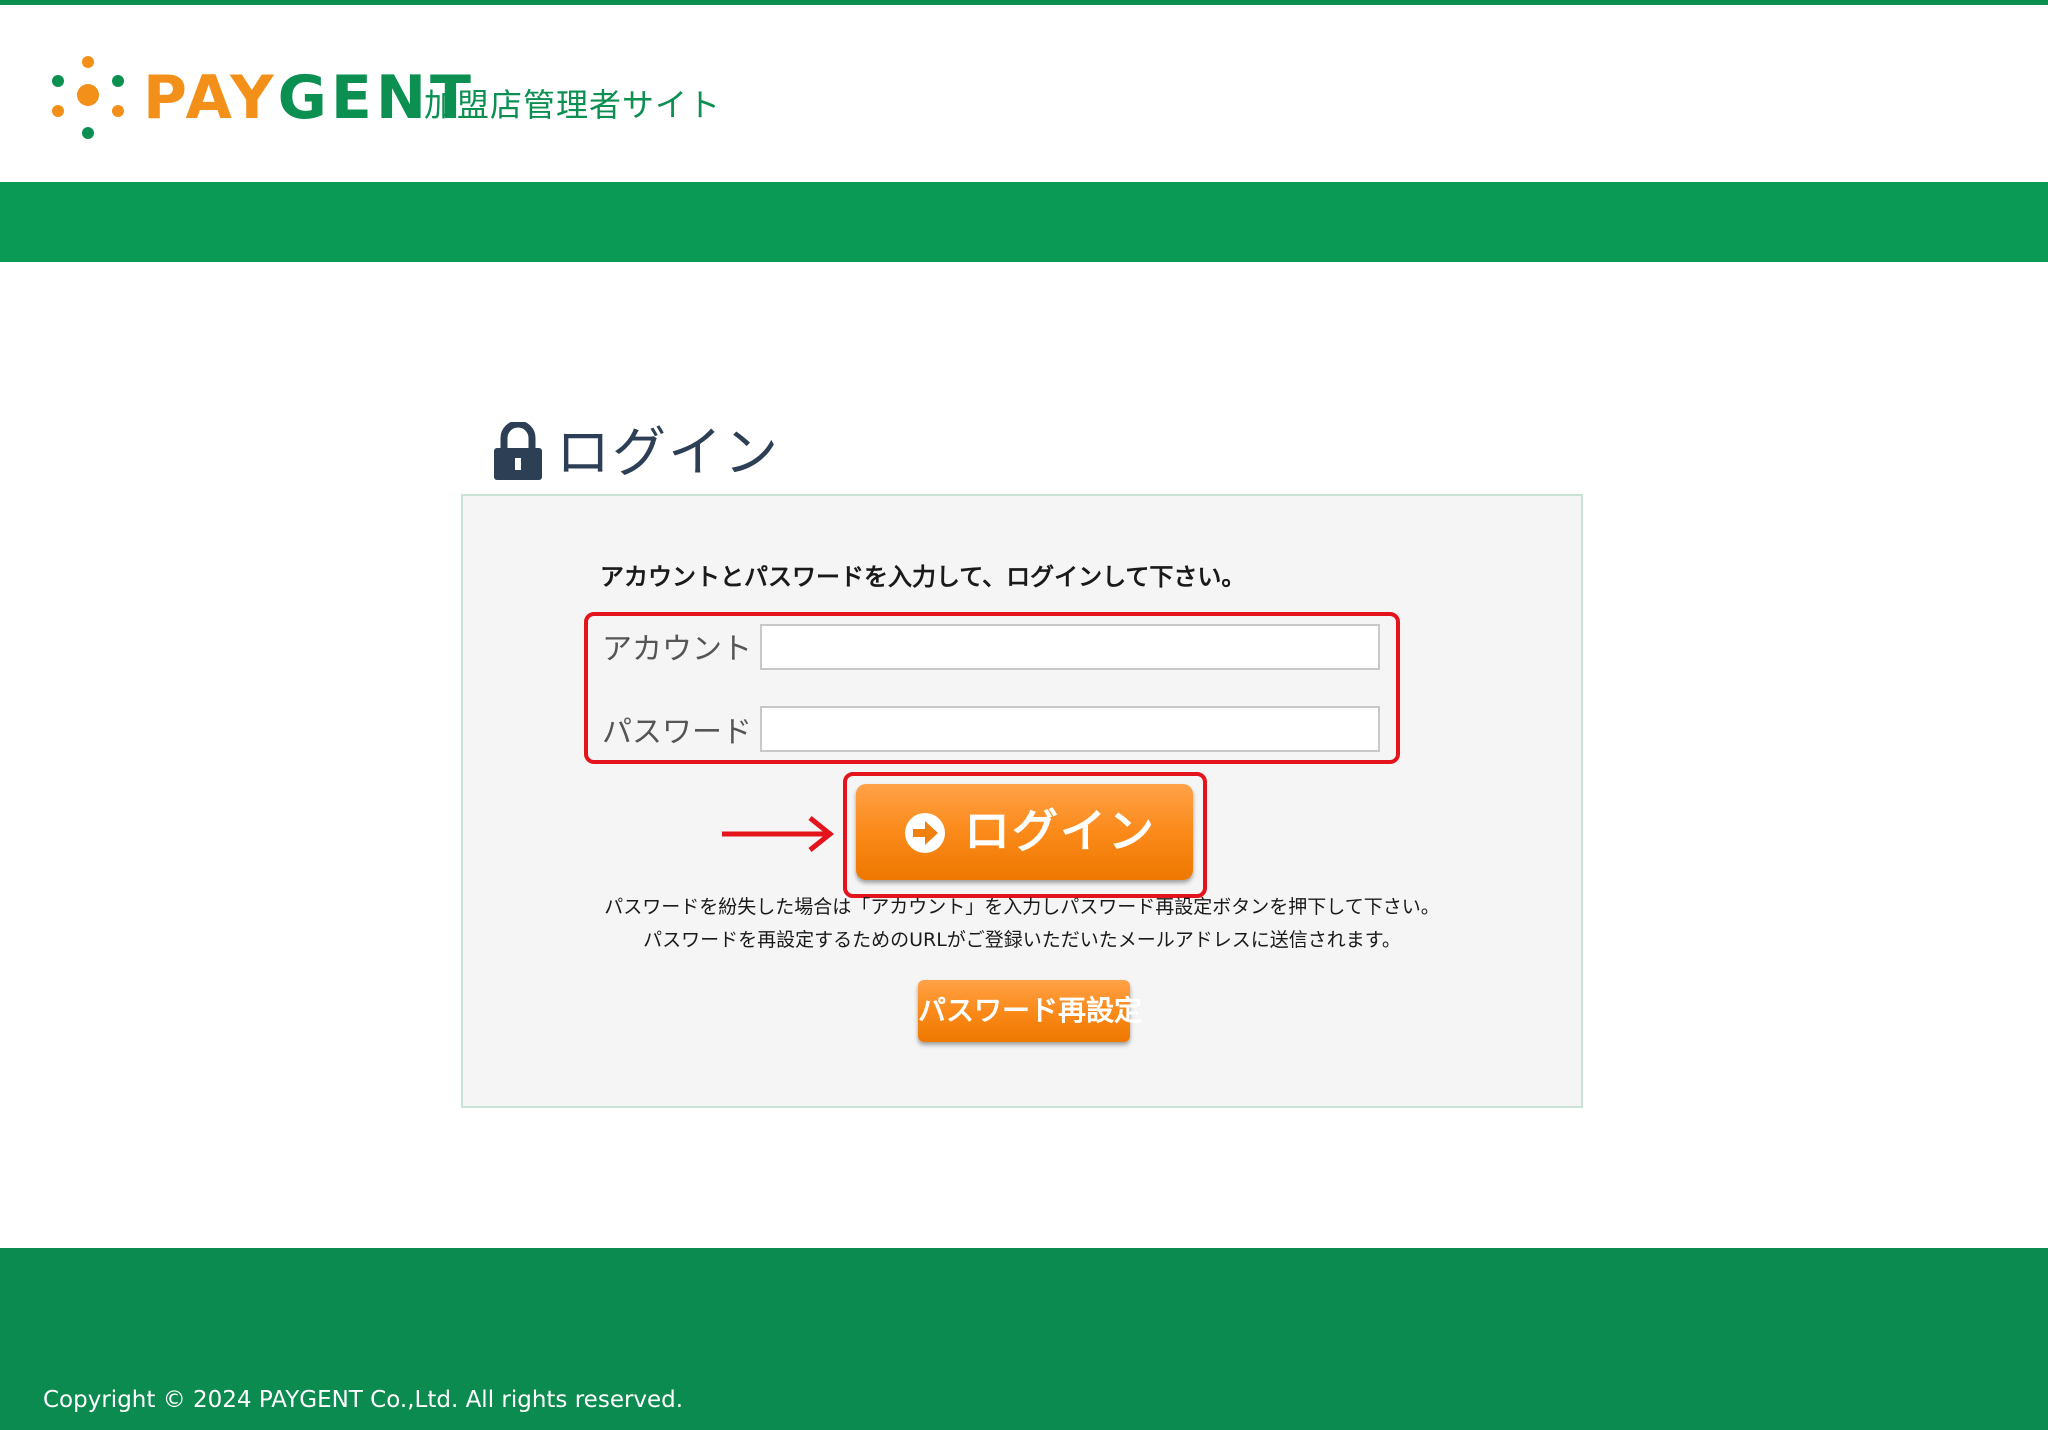  What do you see at coordinates (923, 577) in the screenshot?
I see `login-instruction: アカウントとパスワードを入力して、ログインして下さい。` at bounding box center [923, 577].